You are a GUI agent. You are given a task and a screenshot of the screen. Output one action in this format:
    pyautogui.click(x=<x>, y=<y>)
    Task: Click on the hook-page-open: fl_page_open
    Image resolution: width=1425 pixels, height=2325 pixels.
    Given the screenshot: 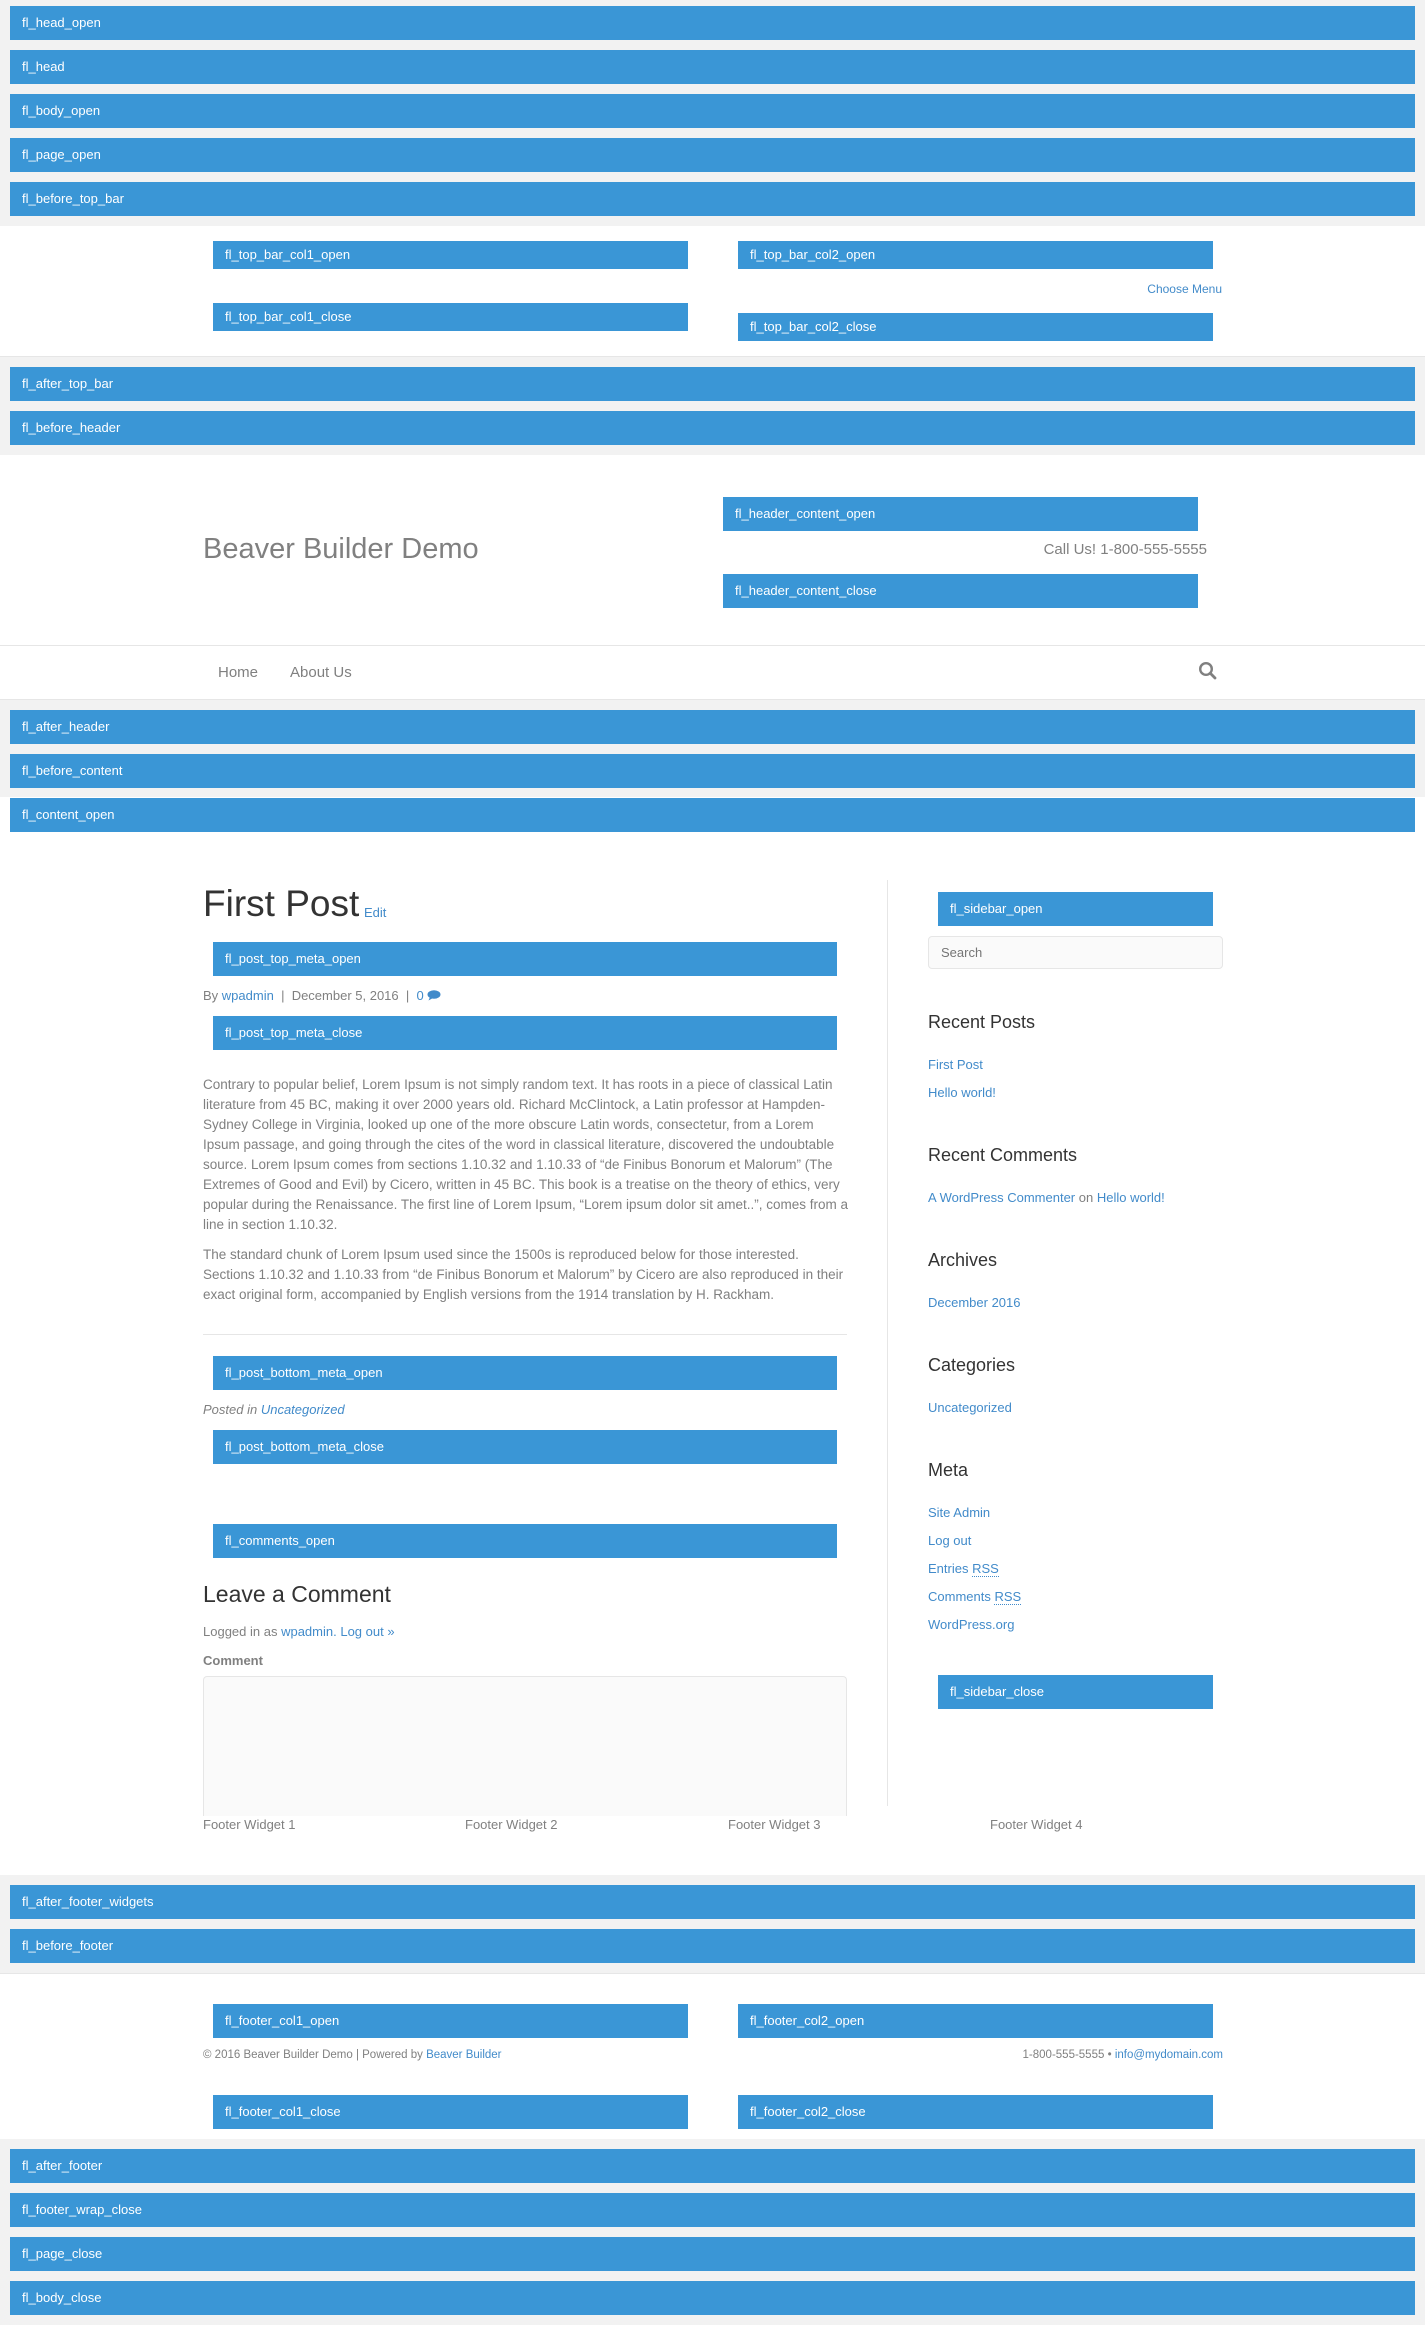 What is the action you would take?
    pyautogui.click(x=712, y=155)
    